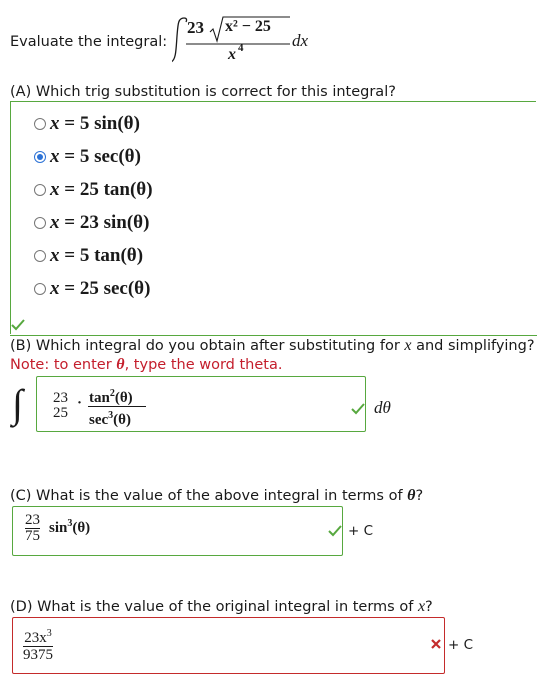 Image resolution: width=537 pixels, height=697 pixels. I want to click on divider, so click(273, 335).